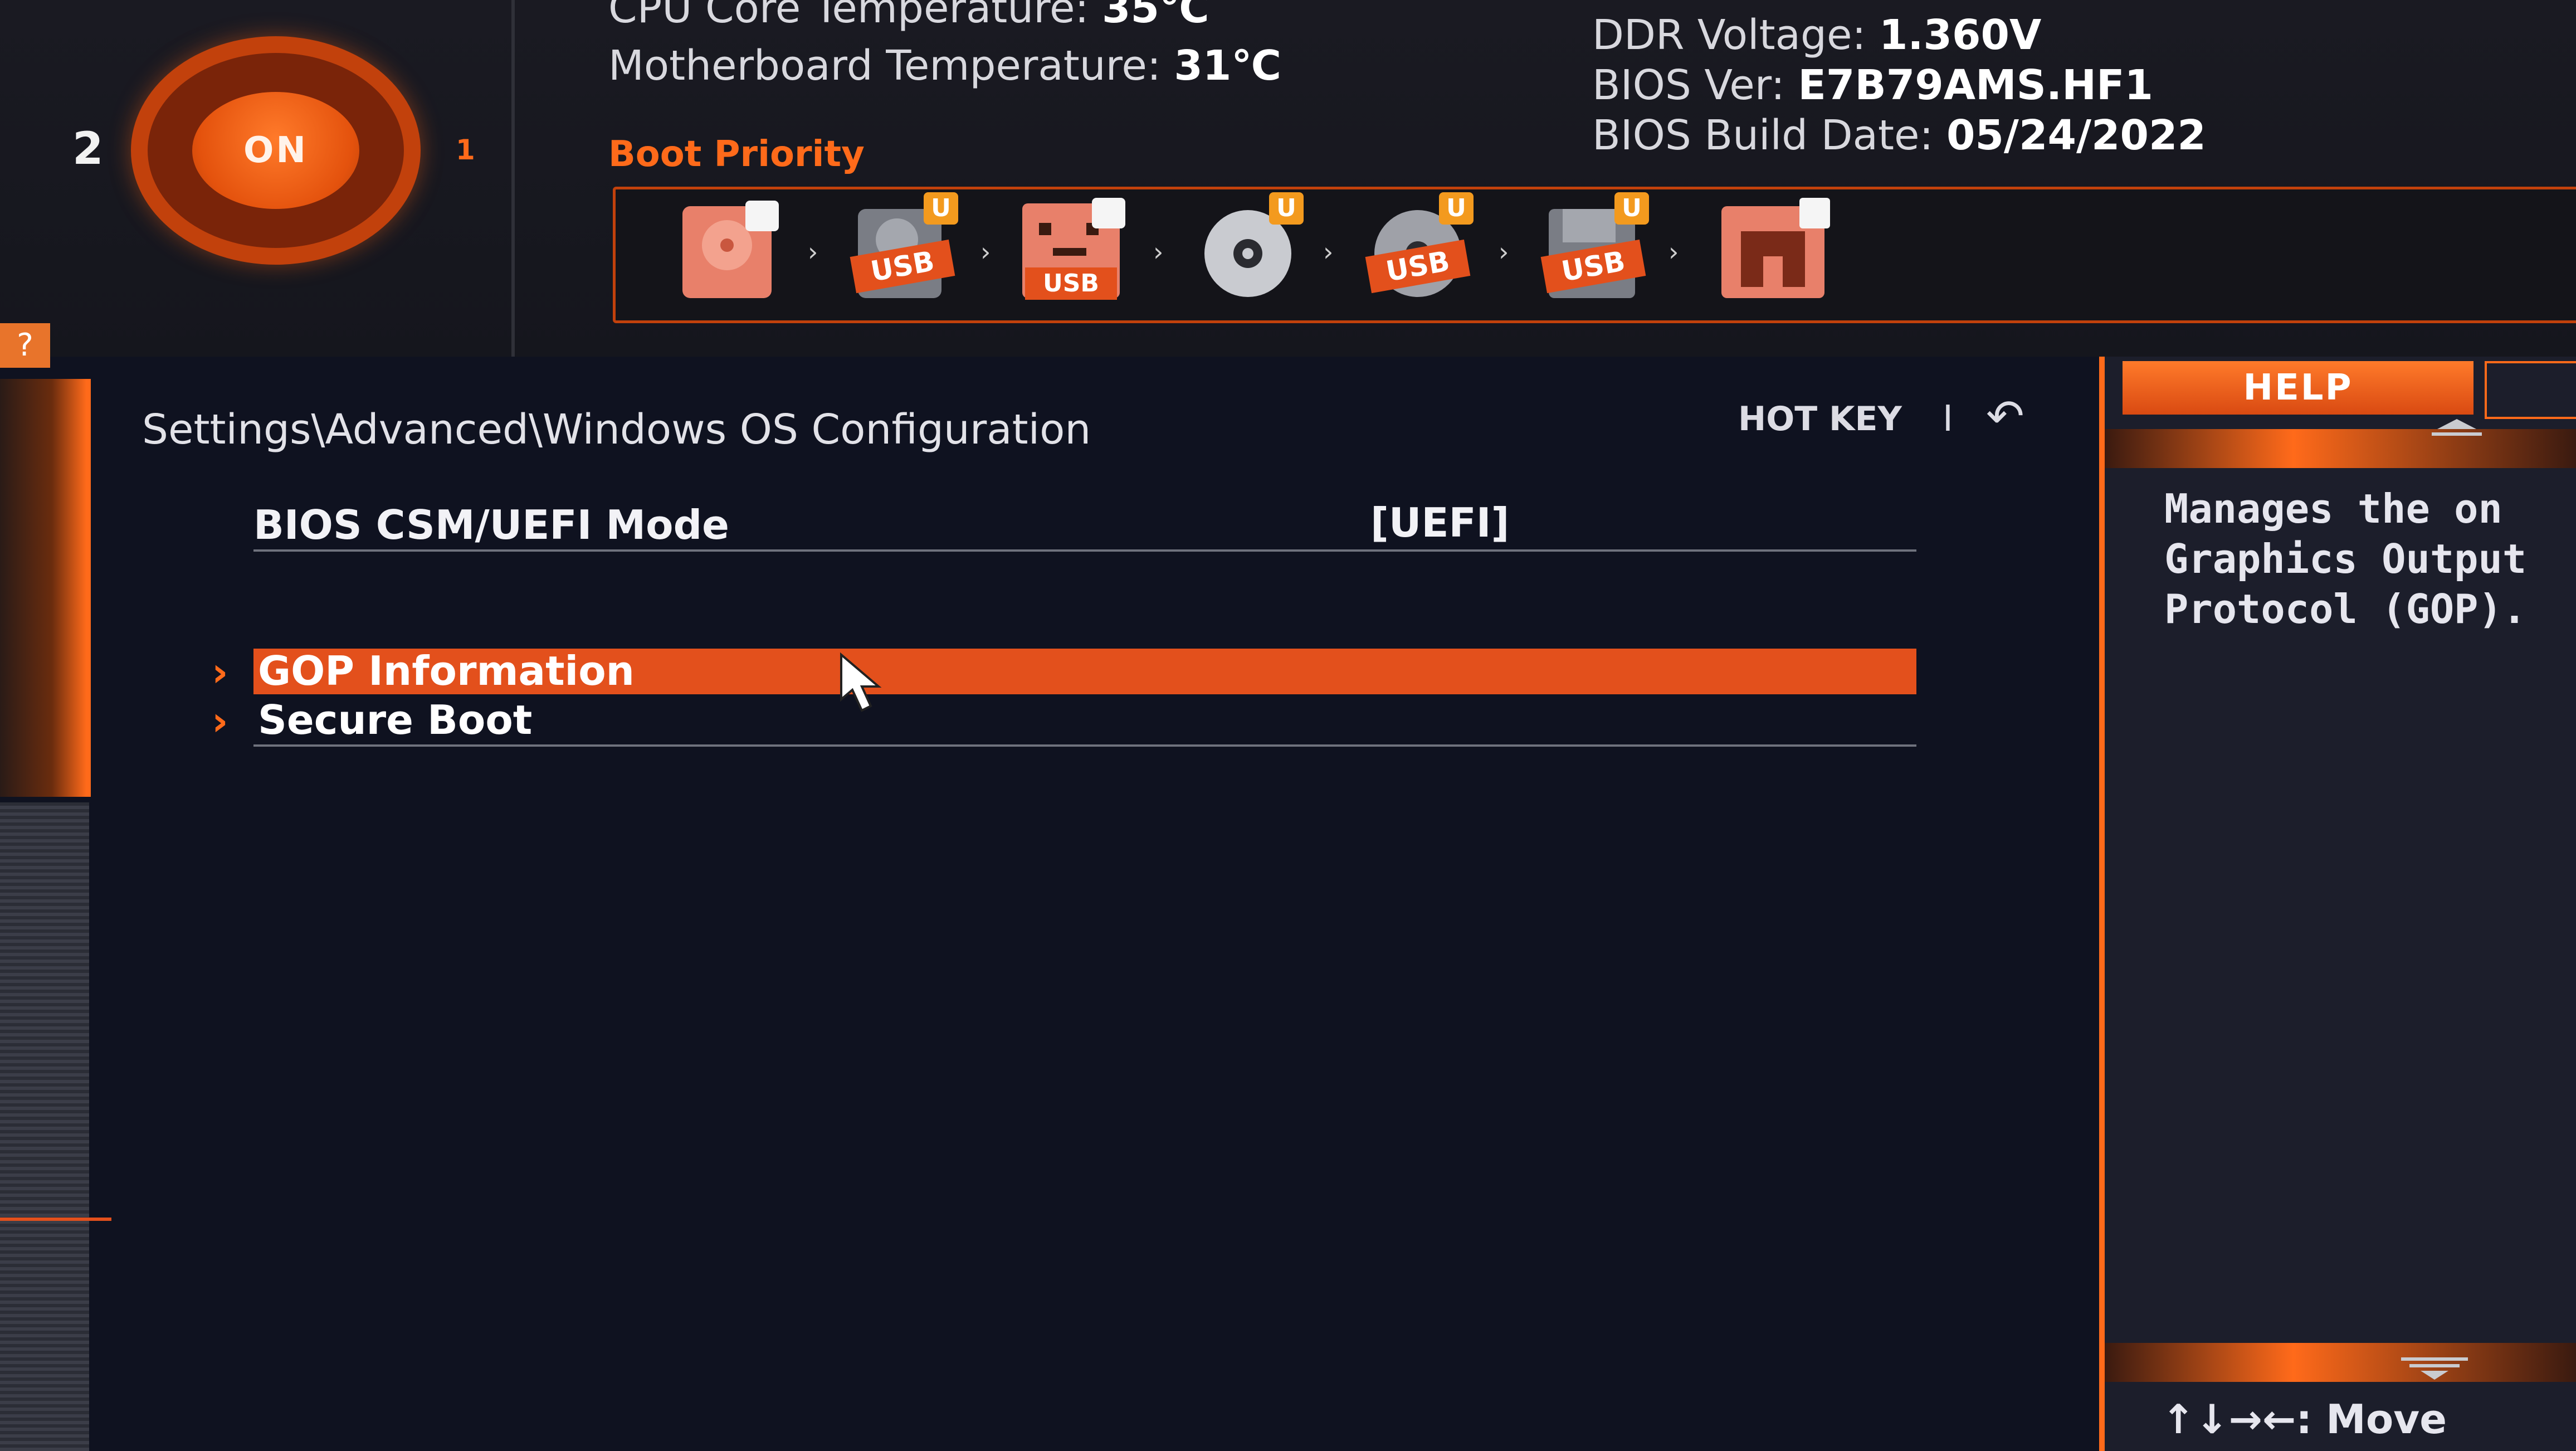  What do you see at coordinates (2076, 135) in the screenshot?
I see `bios-date-value: 05/24/2022` at bounding box center [2076, 135].